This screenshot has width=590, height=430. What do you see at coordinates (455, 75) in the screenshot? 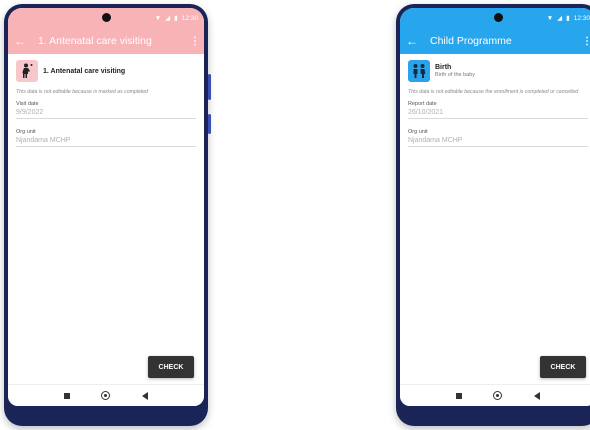
I see `stage-subtitle: Birth of the baby` at bounding box center [455, 75].